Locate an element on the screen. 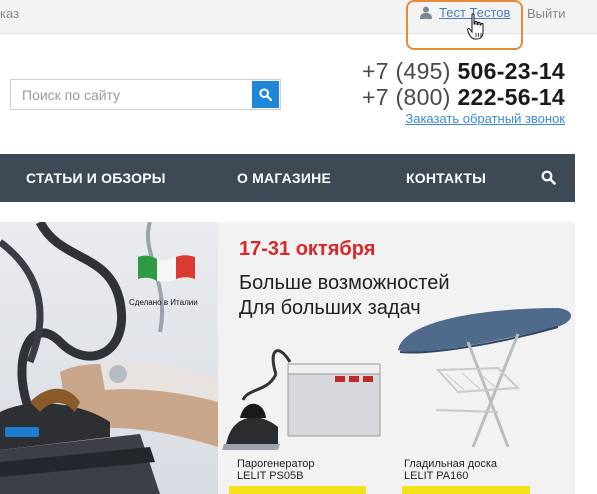  hand-cursor-icon is located at coordinates (475, 26).